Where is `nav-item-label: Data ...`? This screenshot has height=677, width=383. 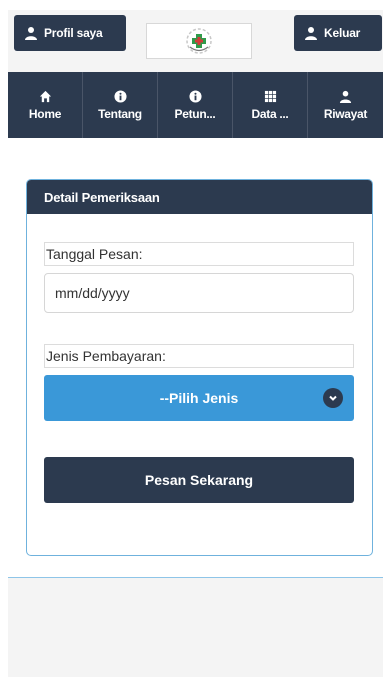
nav-item-label: Data ... is located at coordinates (270, 113).